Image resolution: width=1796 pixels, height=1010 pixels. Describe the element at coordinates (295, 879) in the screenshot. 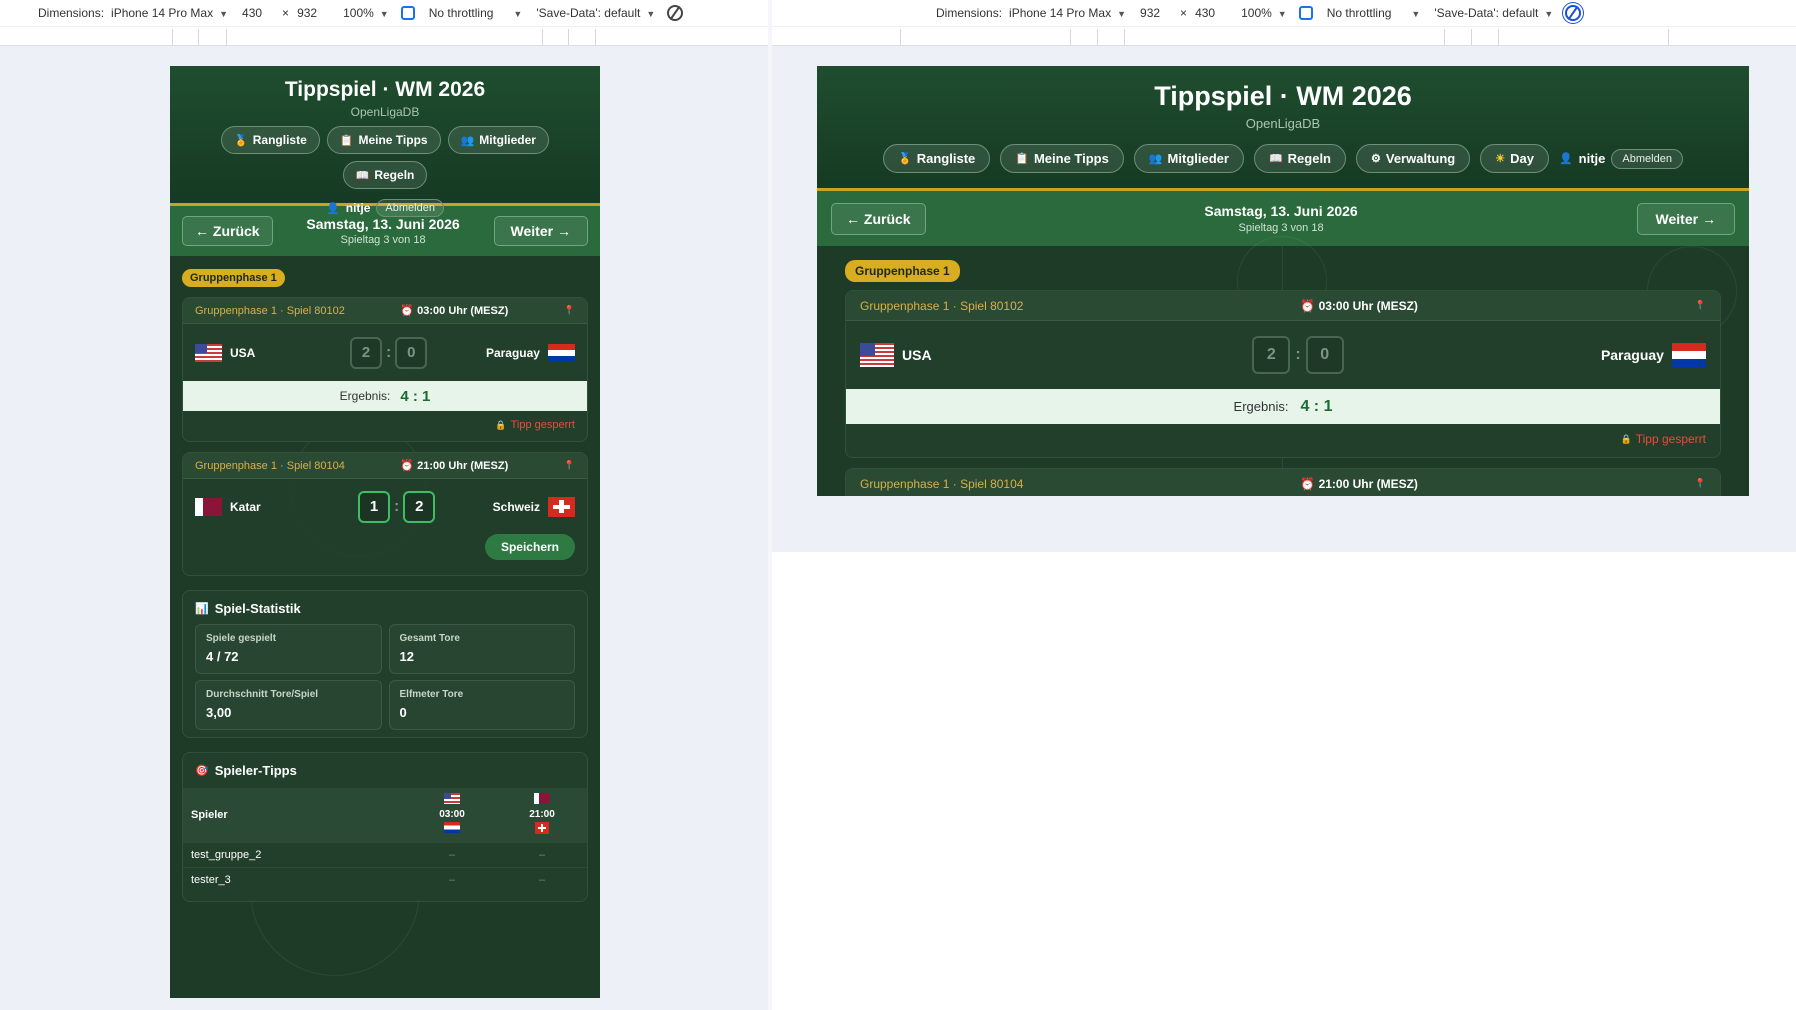

I see `player-name: tester_3` at that location.